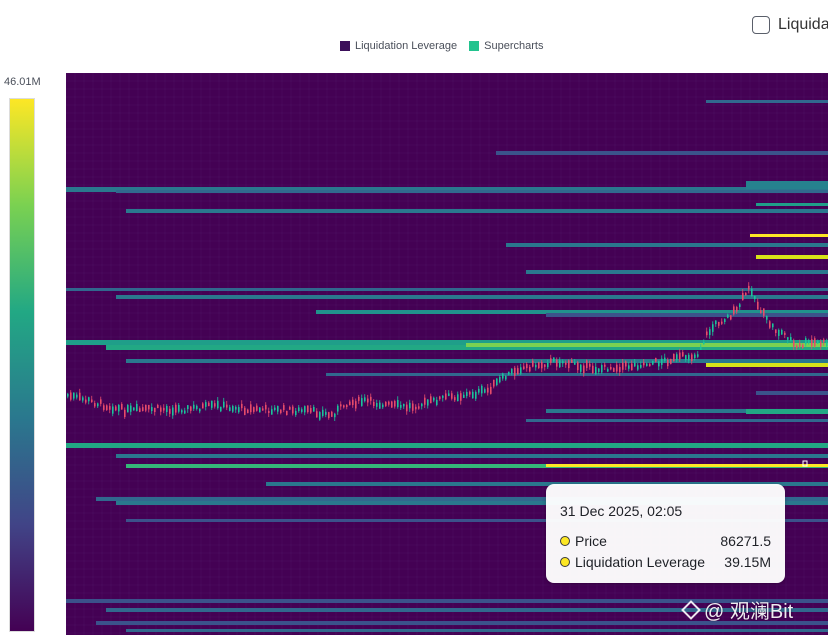  I want to click on tooltip-price-dot, so click(565, 540).